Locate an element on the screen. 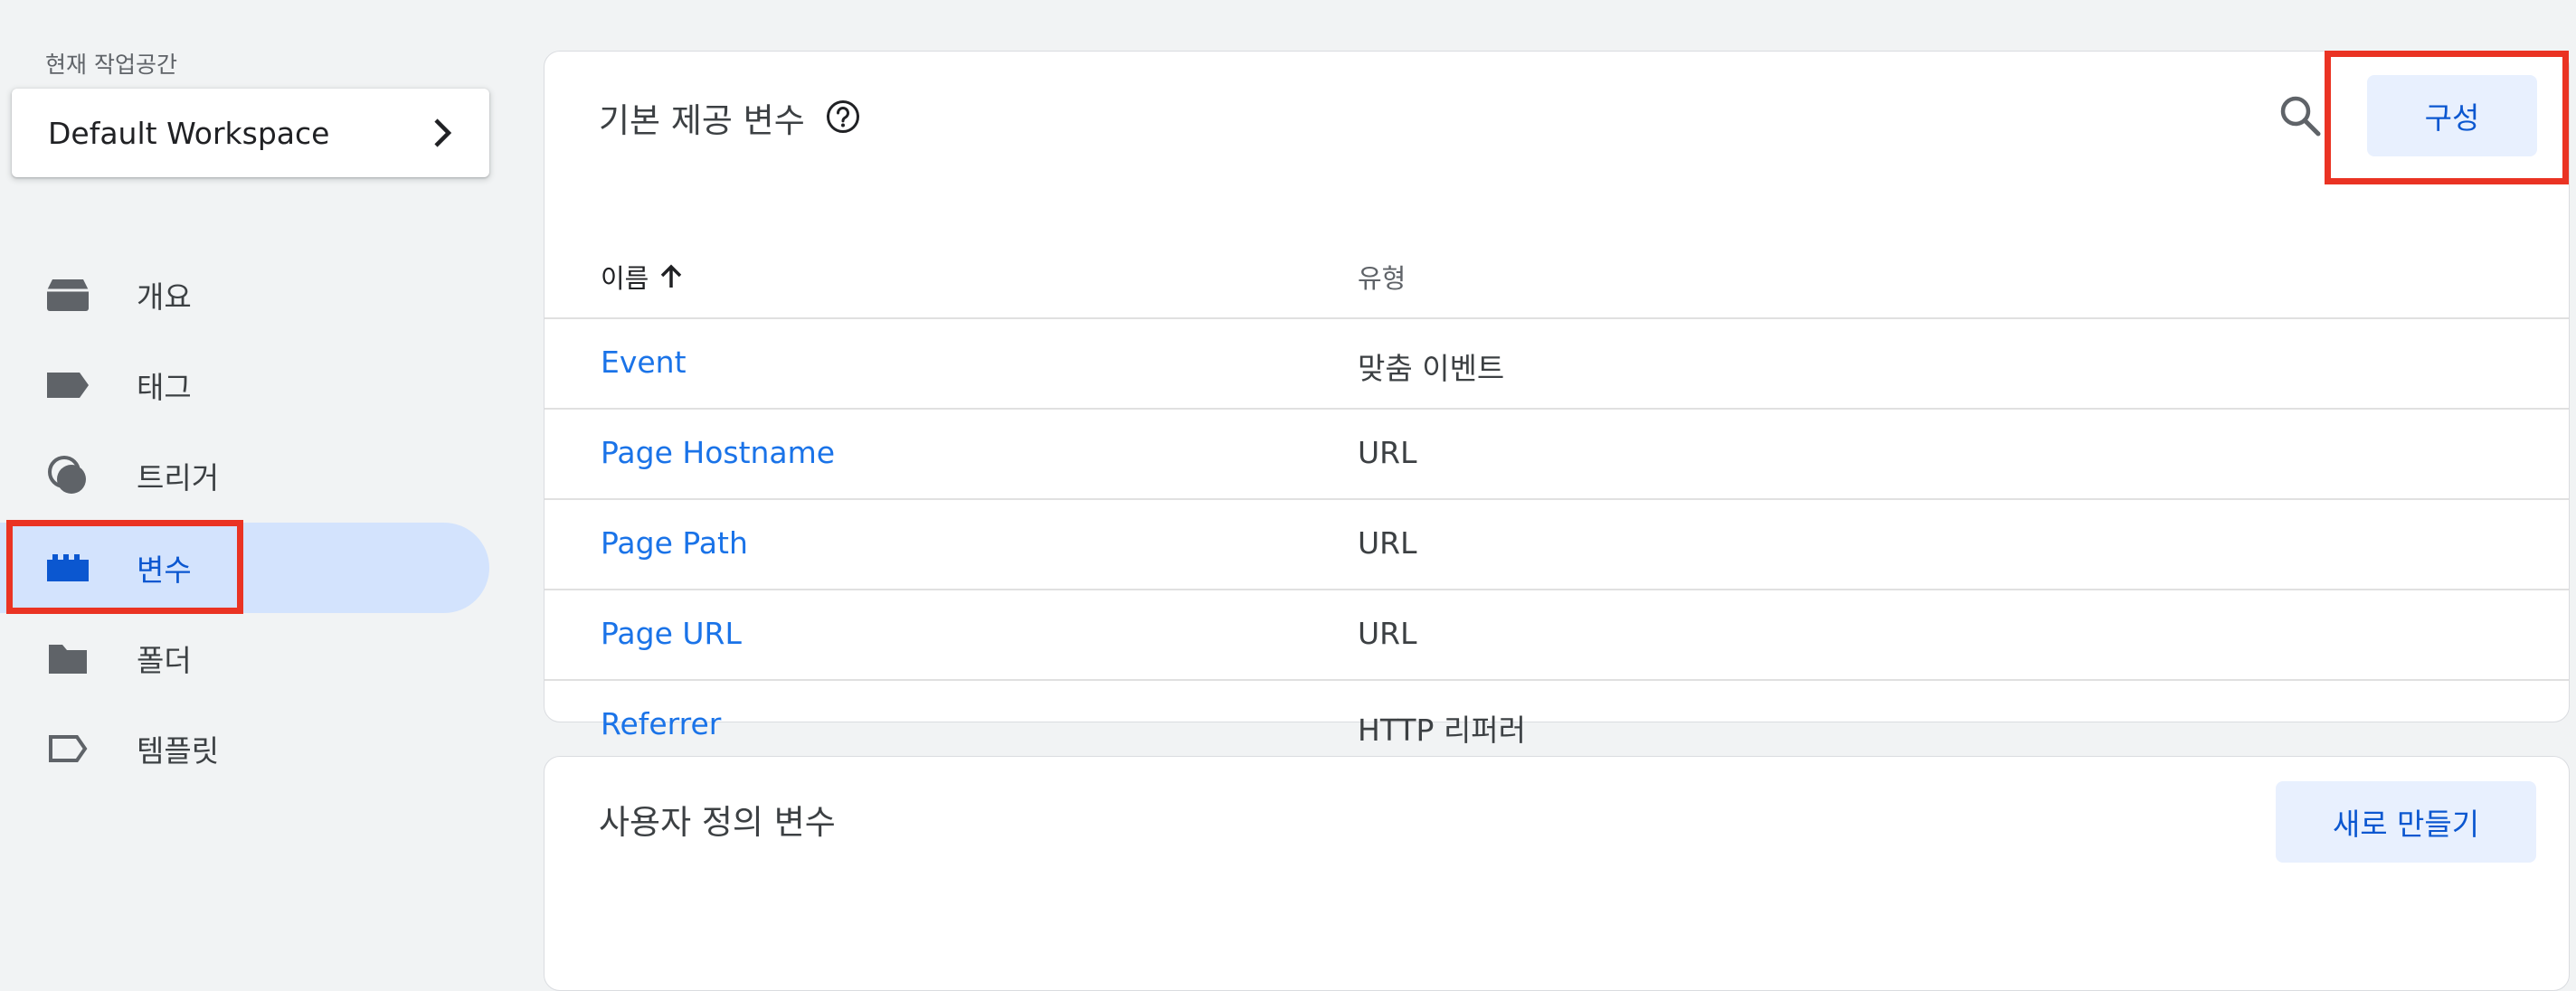 The image size is (2576, 991). highlight-box-variables is located at coordinates (124, 567).